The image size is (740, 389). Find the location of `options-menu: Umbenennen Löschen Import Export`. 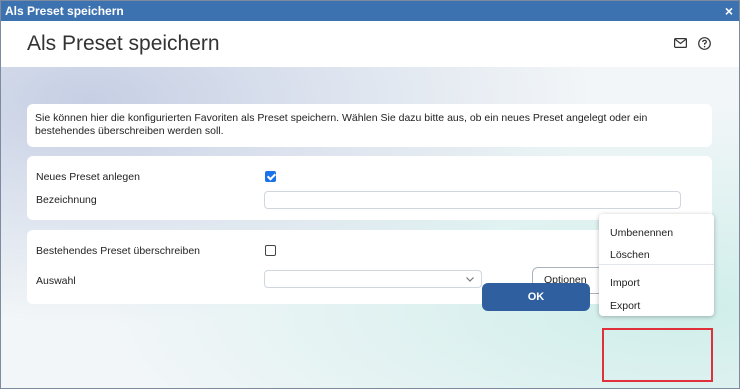

options-menu: Umbenennen Löschen Import Export is located at coordinates (656, 265).